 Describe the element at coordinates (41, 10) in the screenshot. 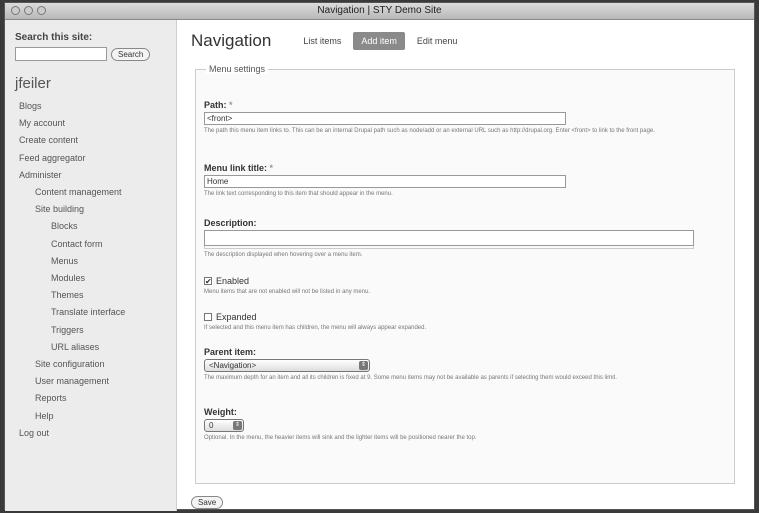

I see `zoom-window-button` at that location.